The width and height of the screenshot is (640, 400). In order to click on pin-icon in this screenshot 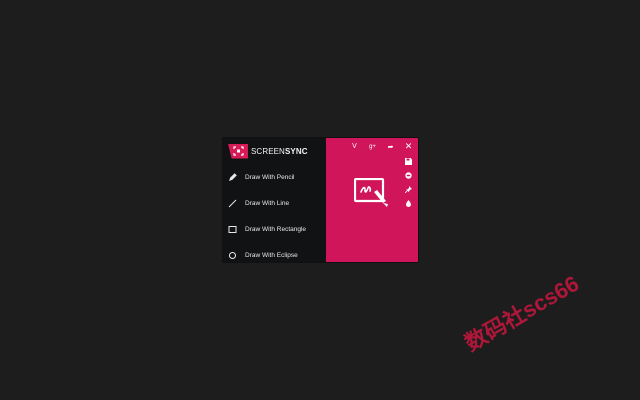, I will do `click(408, 189)`.